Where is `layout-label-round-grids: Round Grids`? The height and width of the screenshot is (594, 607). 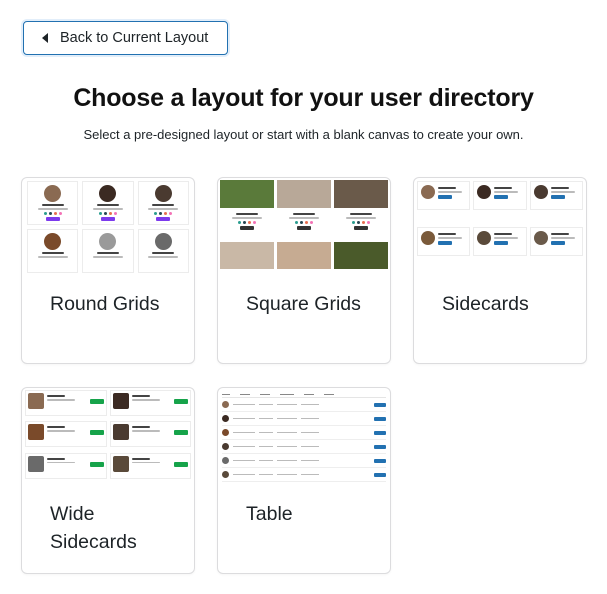 layout-label-round-grids: Round Grids is located at coordinates (105, 304).